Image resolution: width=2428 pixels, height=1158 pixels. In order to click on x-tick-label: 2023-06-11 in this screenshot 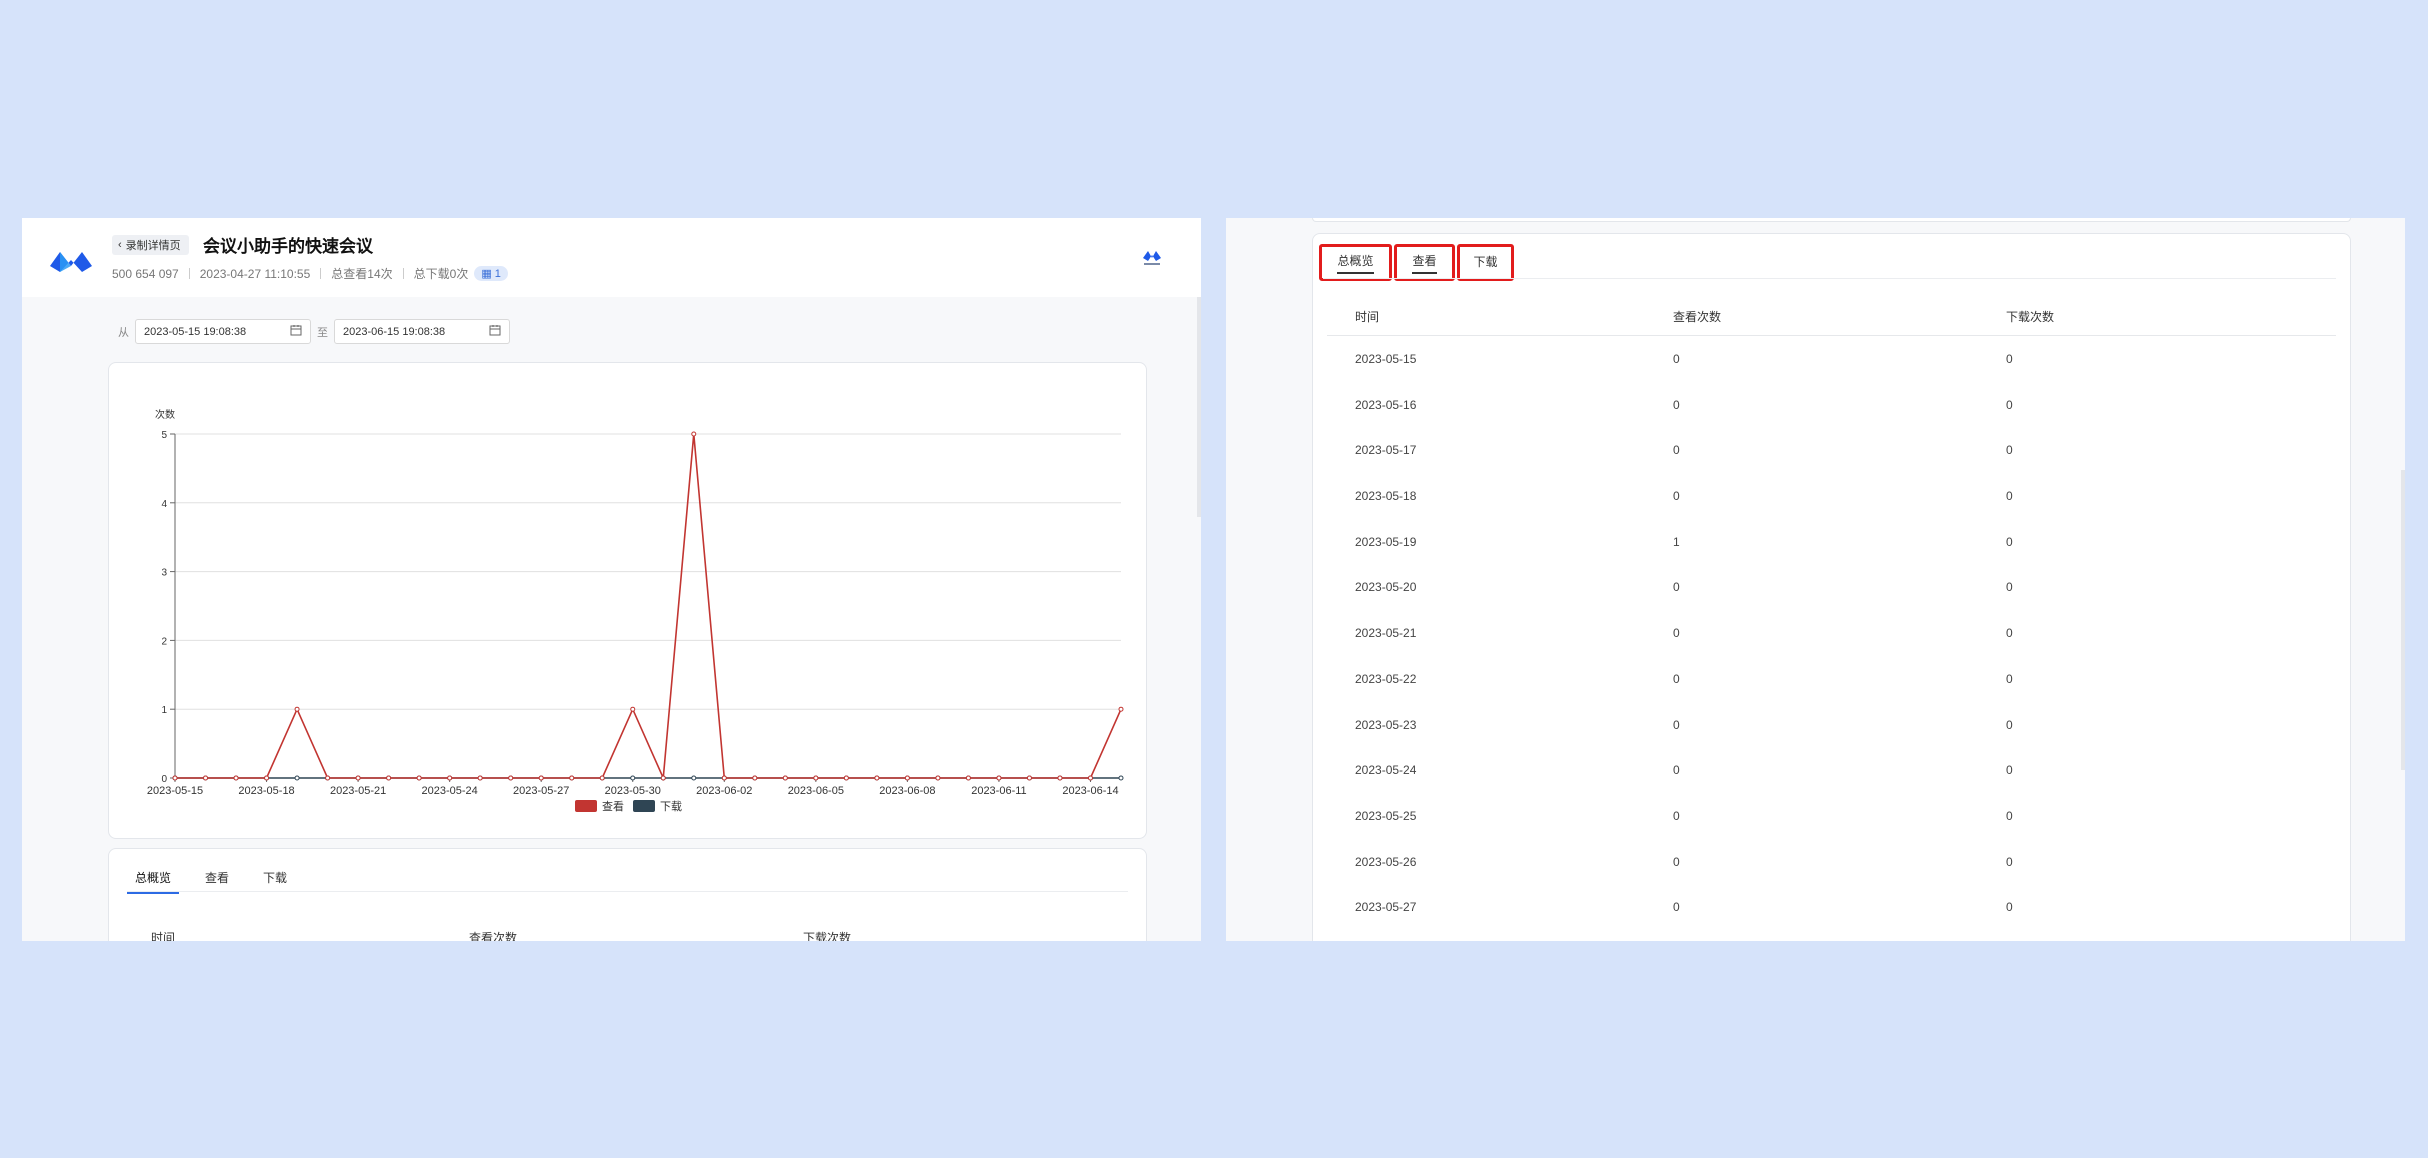, I will do `click(998, 791)`.